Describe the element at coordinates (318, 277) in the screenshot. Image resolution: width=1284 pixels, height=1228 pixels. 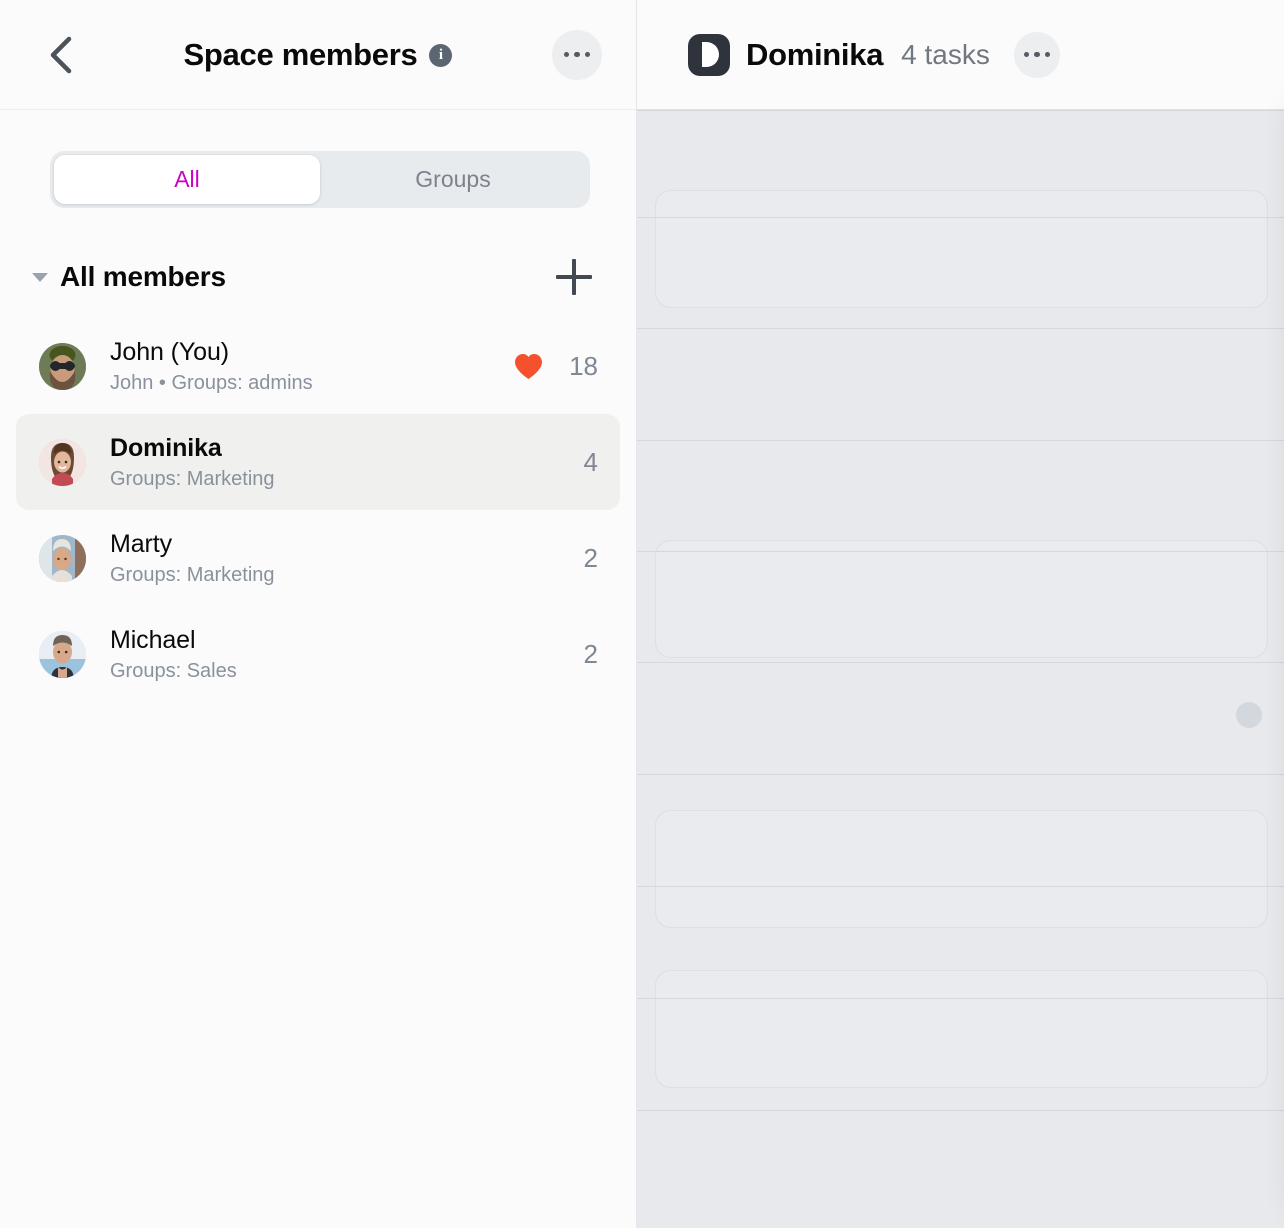
I see `all-members-section-header: All members` at that location.